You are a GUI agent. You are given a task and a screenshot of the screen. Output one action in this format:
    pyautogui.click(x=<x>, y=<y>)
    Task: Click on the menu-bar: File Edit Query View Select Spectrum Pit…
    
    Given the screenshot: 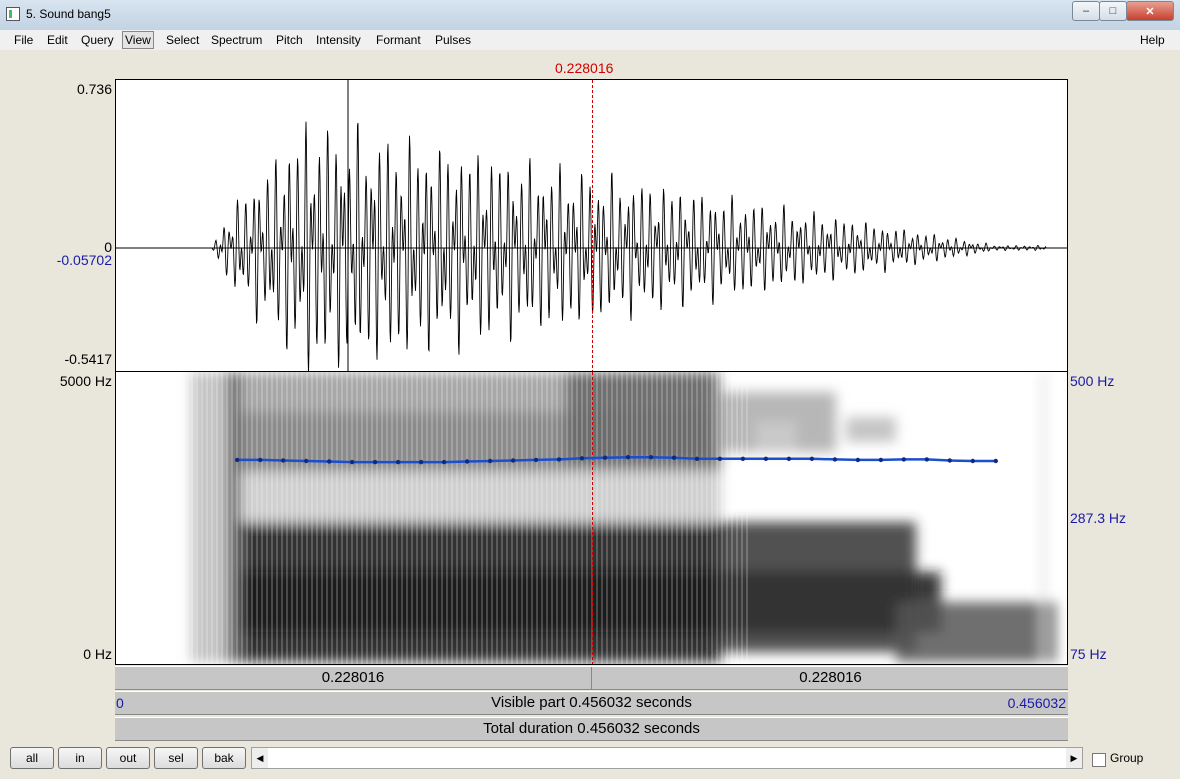 What is the action you would take?
    pyautogui.click(x=590, y=40)
    